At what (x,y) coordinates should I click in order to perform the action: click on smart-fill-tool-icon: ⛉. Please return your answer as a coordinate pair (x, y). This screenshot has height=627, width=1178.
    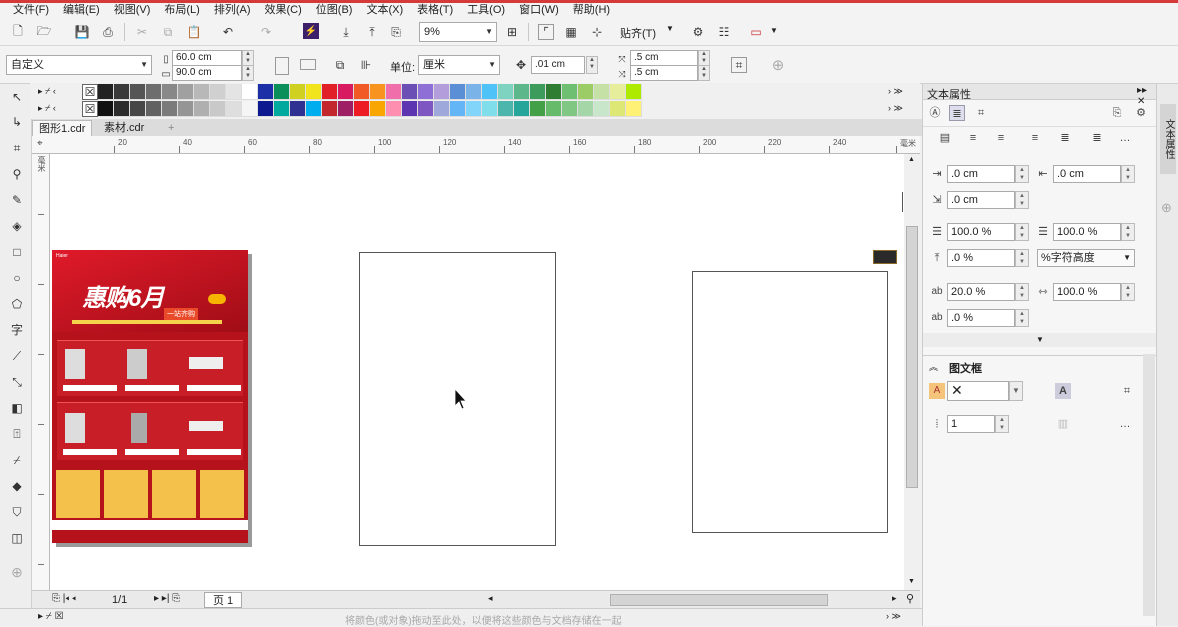
    Looking at the image, I should click on (17, 512).